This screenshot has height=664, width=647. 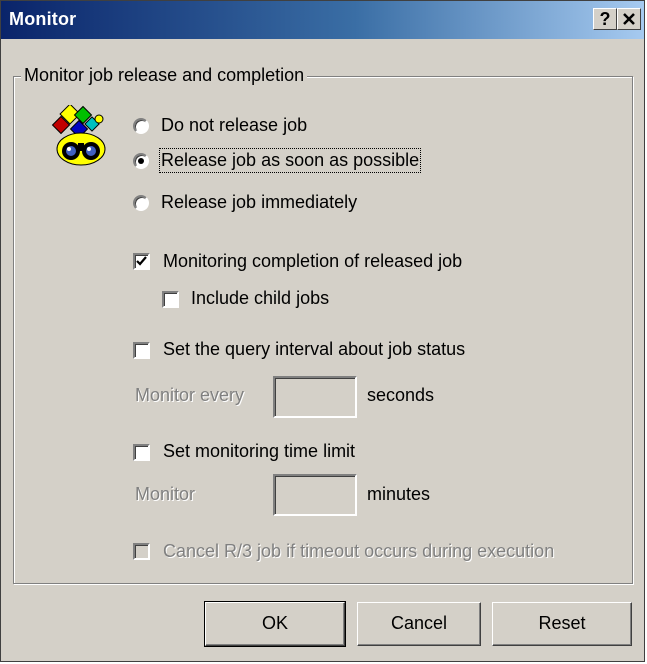 What do you see at coordinates (290, 160) in the screenshot?
I see `radio-label-release-asap: Release job as soon as possible` at bounding box center [290, 160].